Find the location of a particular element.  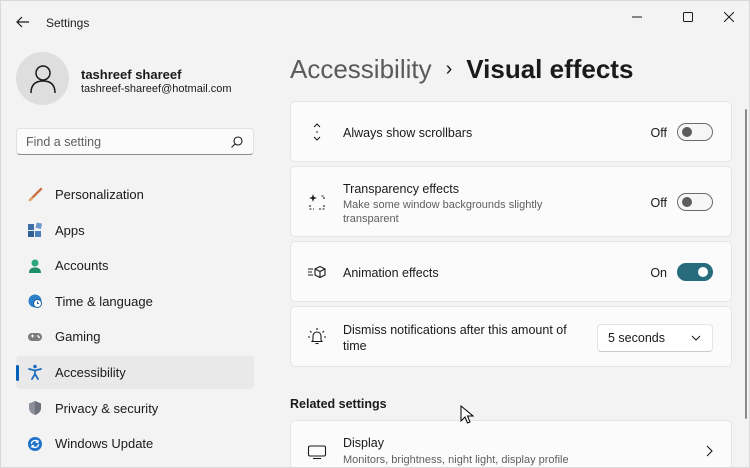

shield-icon is located at coordinates (35, 408).